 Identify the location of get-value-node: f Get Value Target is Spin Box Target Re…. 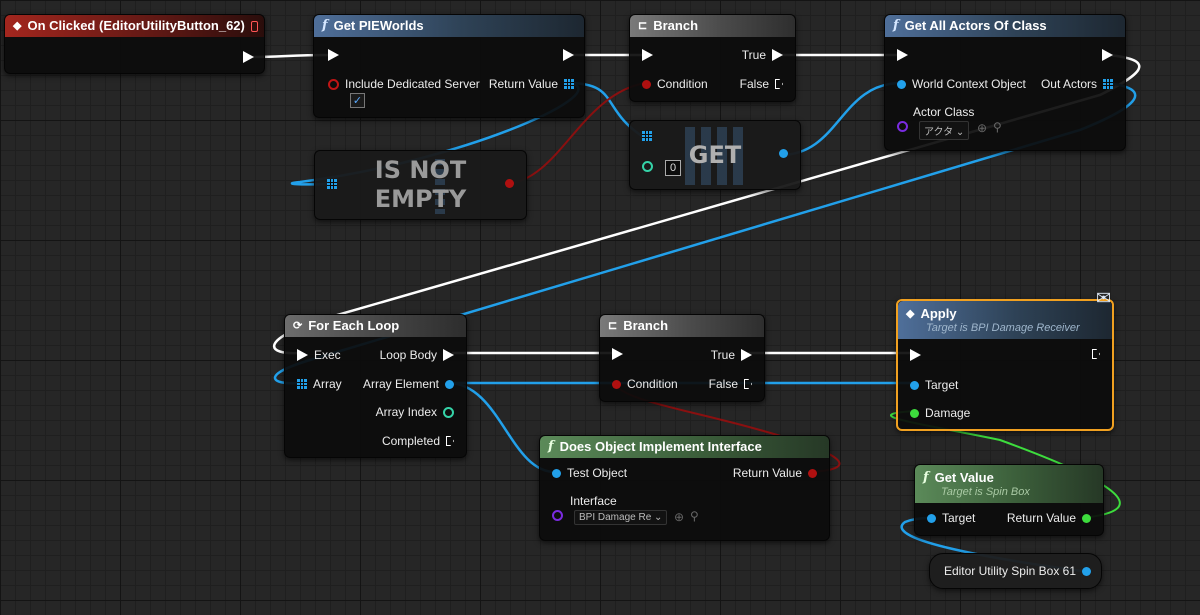
(1009, 500).